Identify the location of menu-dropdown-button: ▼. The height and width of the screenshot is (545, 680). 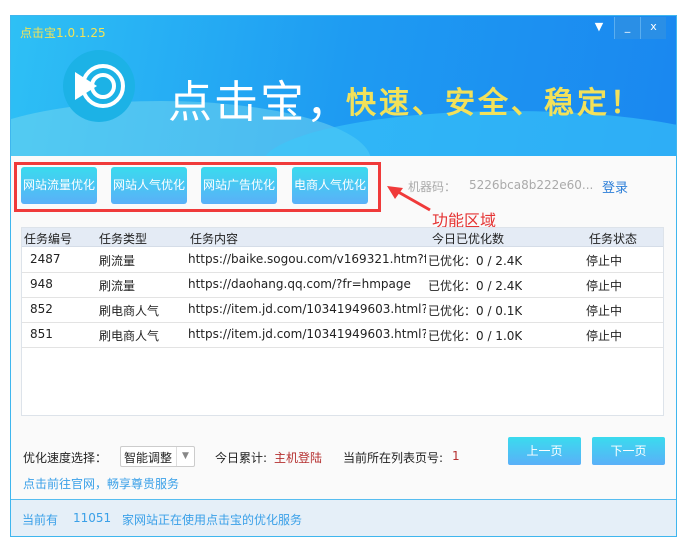
(599, 28).